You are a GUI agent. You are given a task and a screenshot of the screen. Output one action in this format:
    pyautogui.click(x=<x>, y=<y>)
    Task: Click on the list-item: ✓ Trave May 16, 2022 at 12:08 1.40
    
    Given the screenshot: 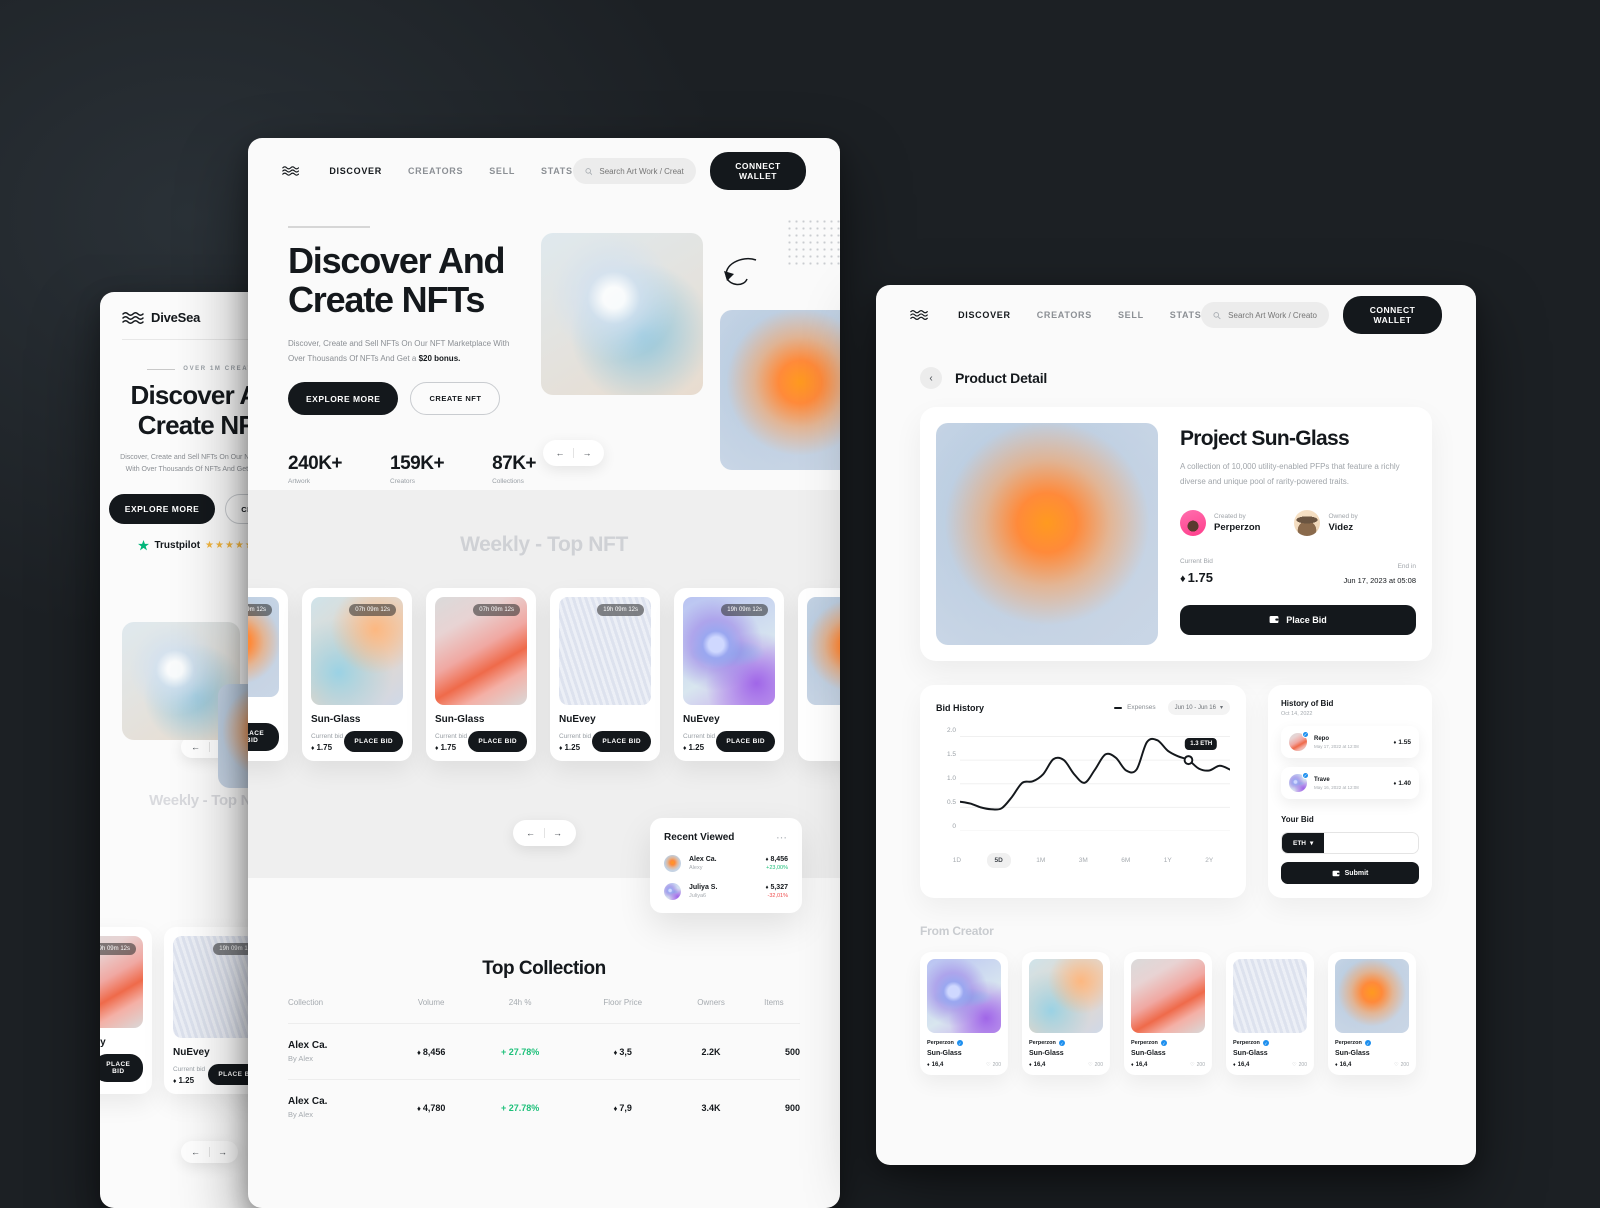 What is the action you would take?
    pyautogui.click(x=1350, y=783)
    